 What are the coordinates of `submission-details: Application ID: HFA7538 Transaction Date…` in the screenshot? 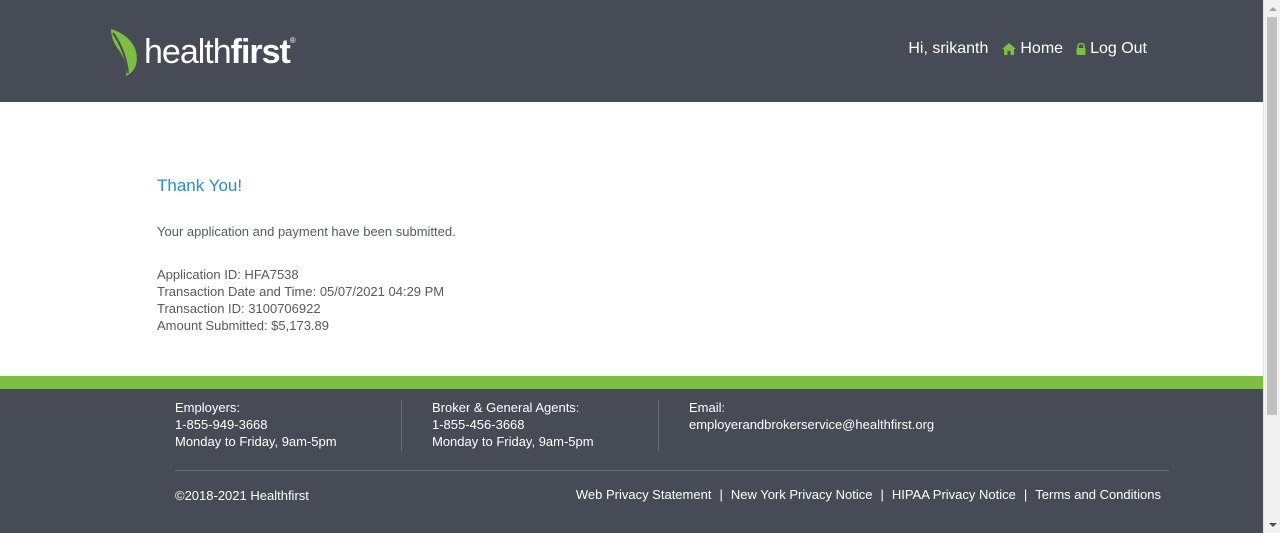 It's located at (607, 300).